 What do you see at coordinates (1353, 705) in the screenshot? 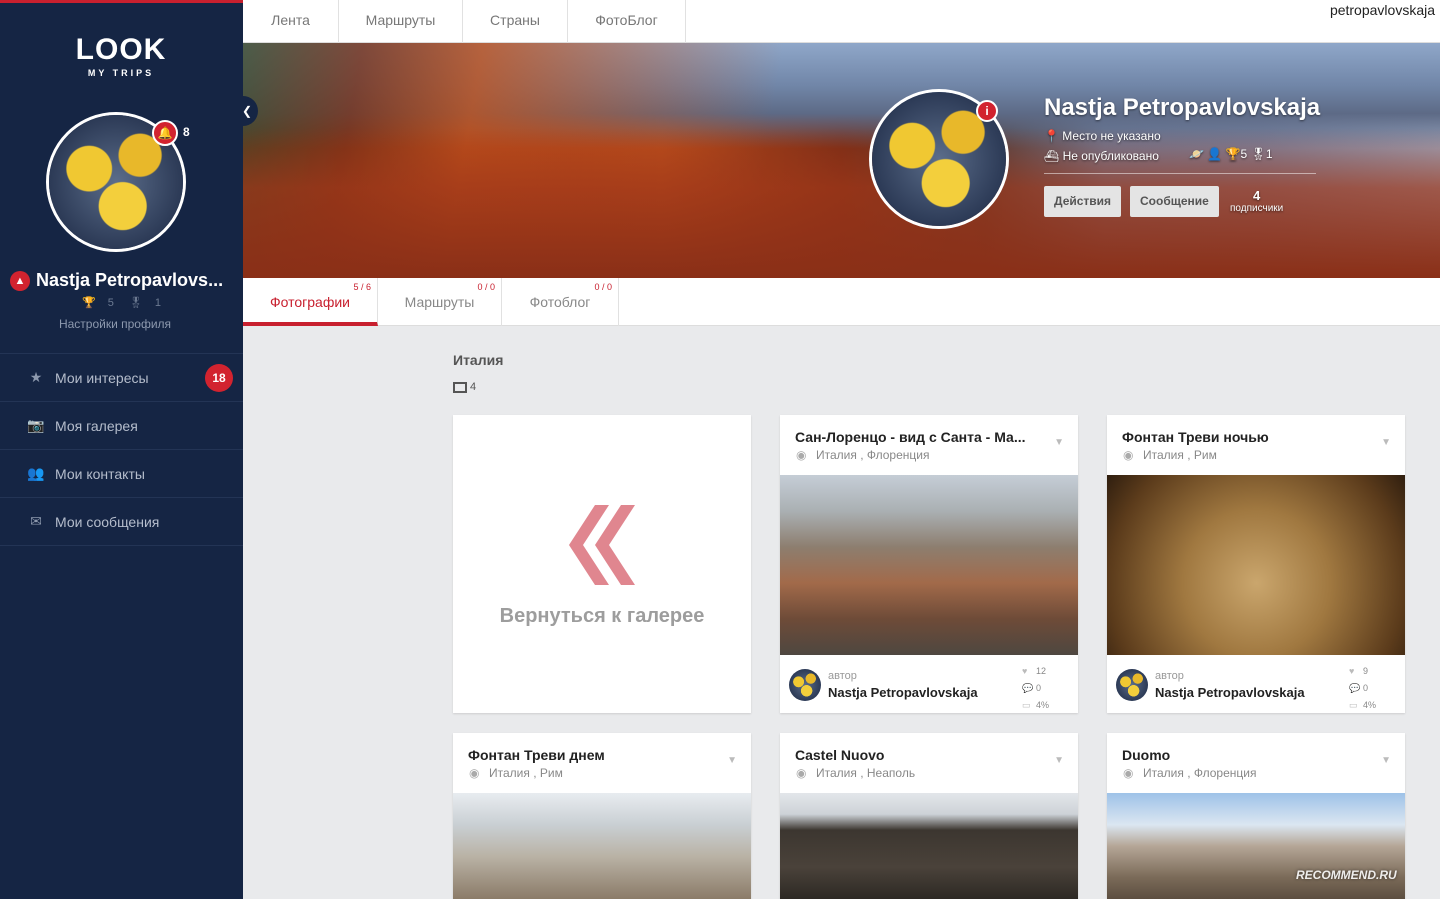
I see `progress-icon: ▭` at bounding box center [1353, 705].